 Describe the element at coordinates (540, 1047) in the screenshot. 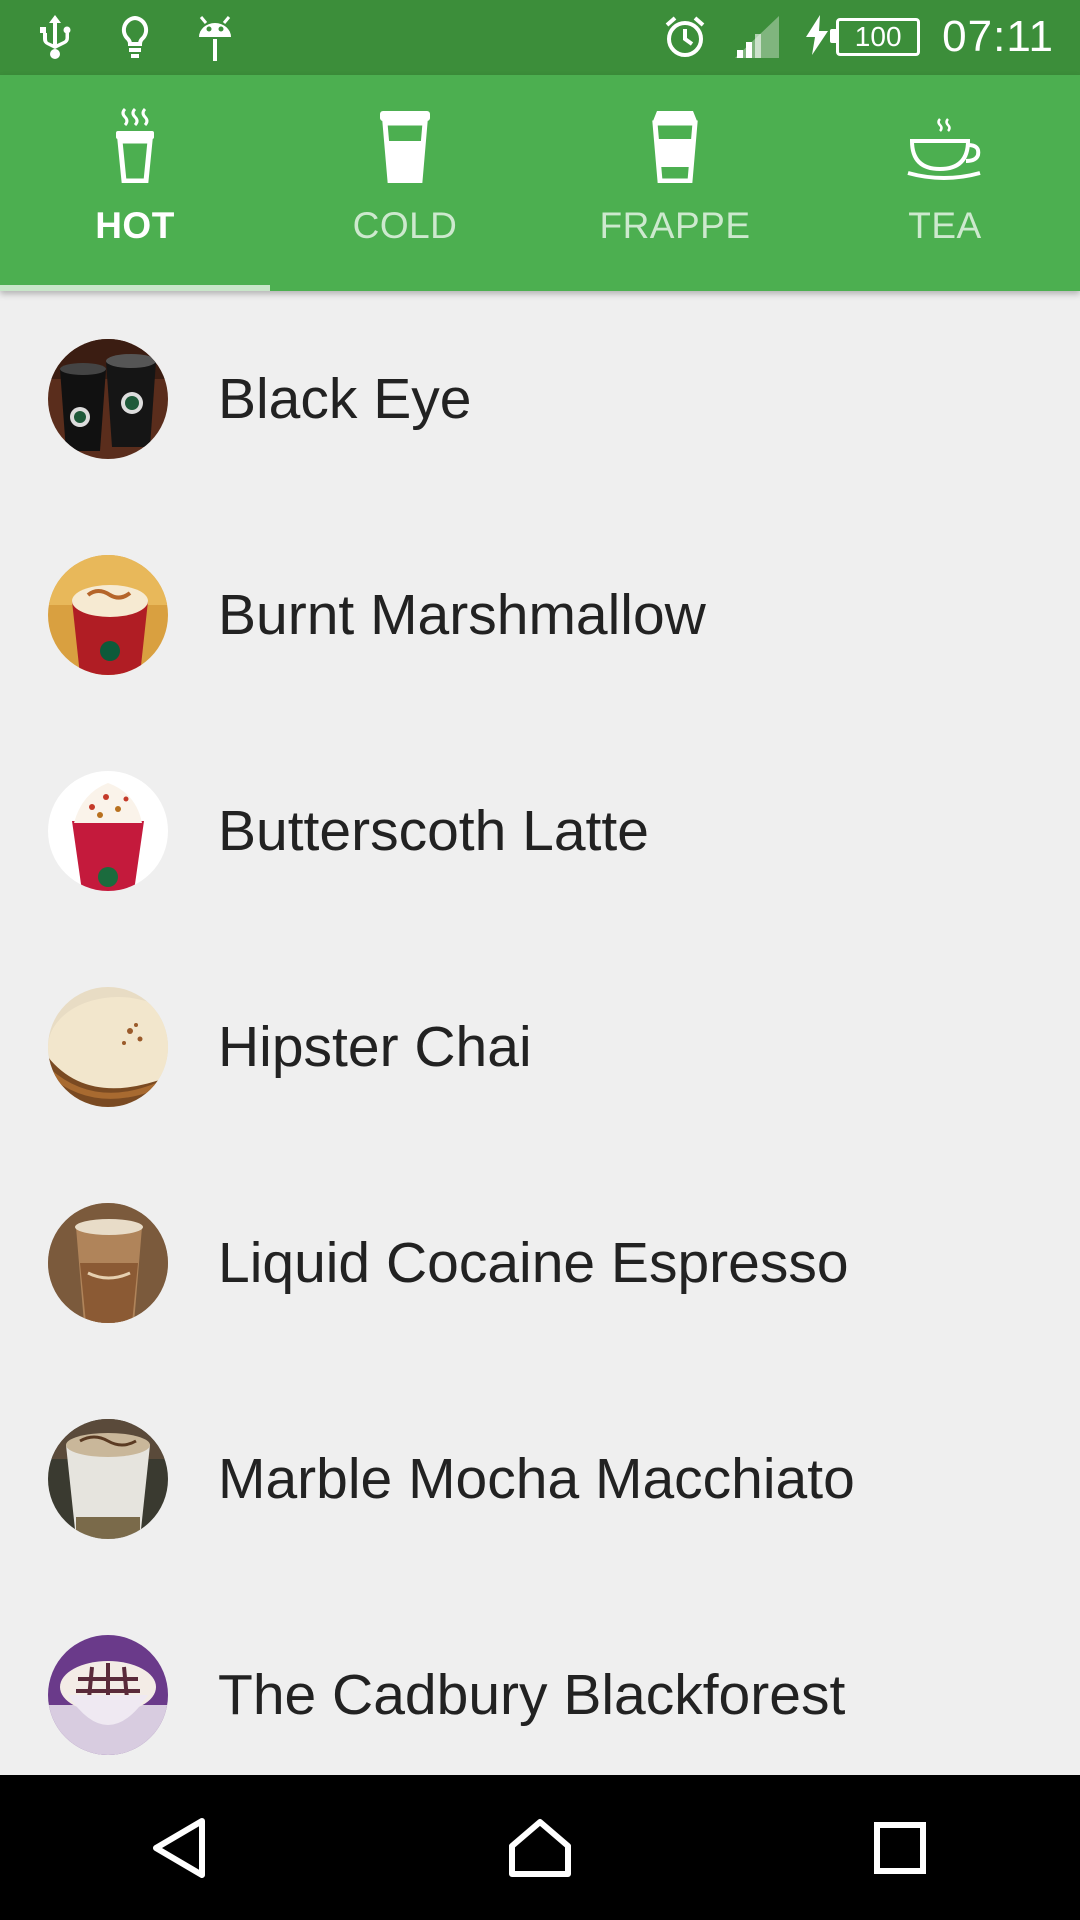

I see `list-item-hipster-chai: Hipster Chai` at that location.